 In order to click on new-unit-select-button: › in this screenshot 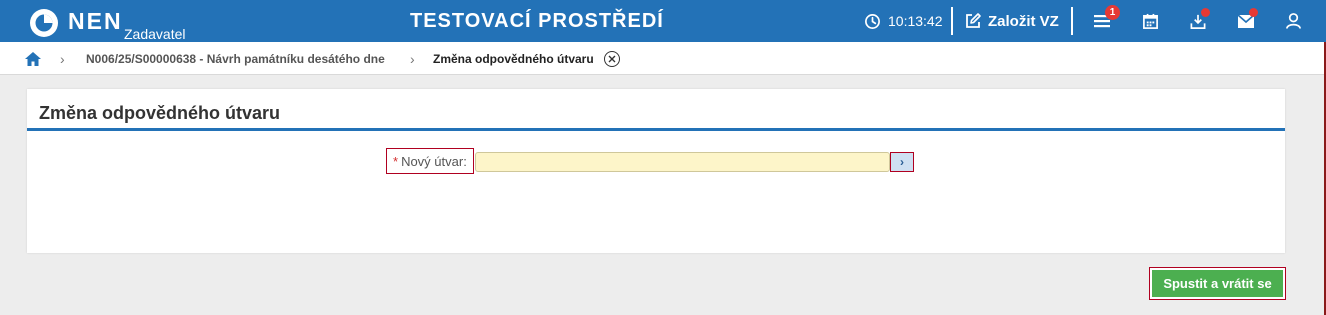, I will do `click(902, 162)`.